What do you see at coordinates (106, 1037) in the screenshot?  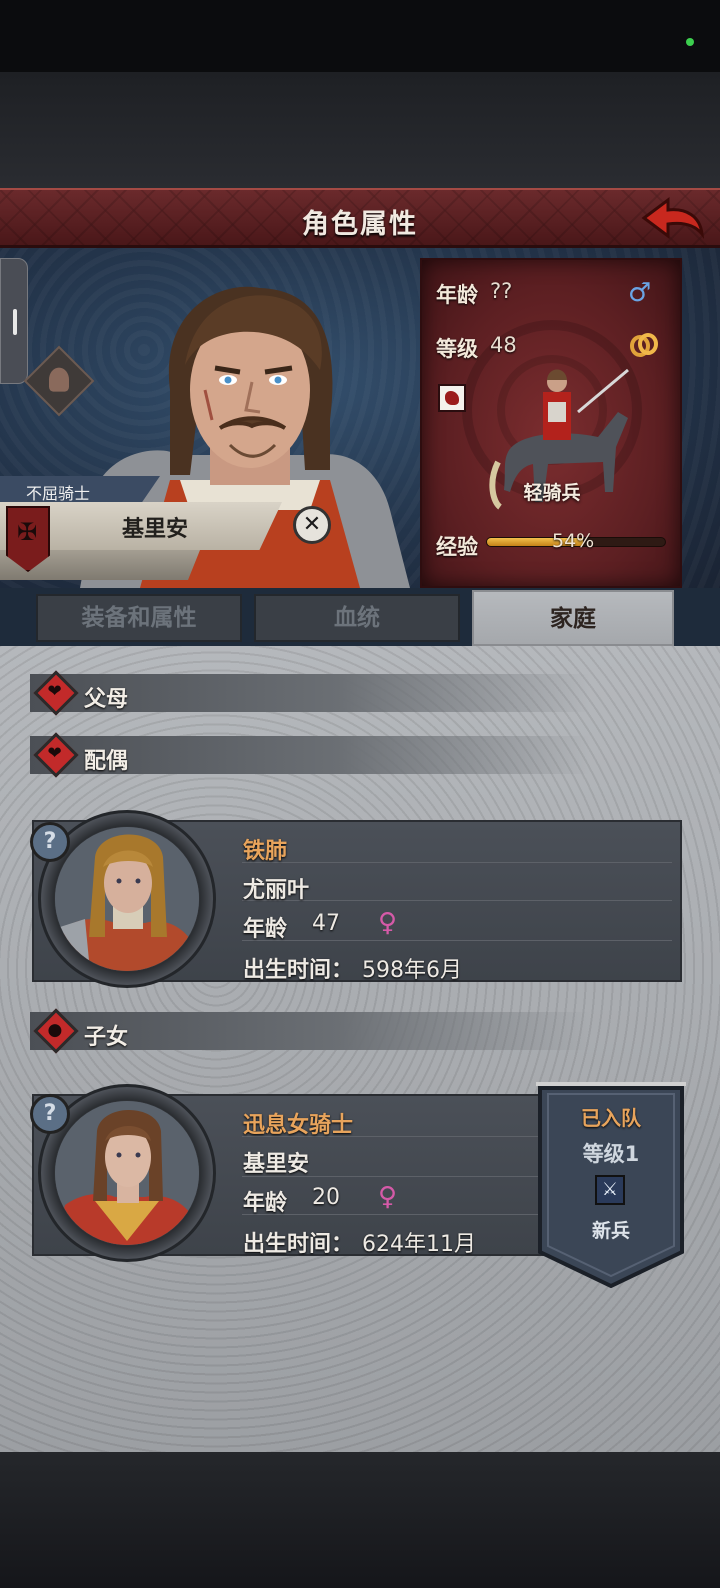 I see `section-title-children: 子女` at bounding box center [106, 1037].